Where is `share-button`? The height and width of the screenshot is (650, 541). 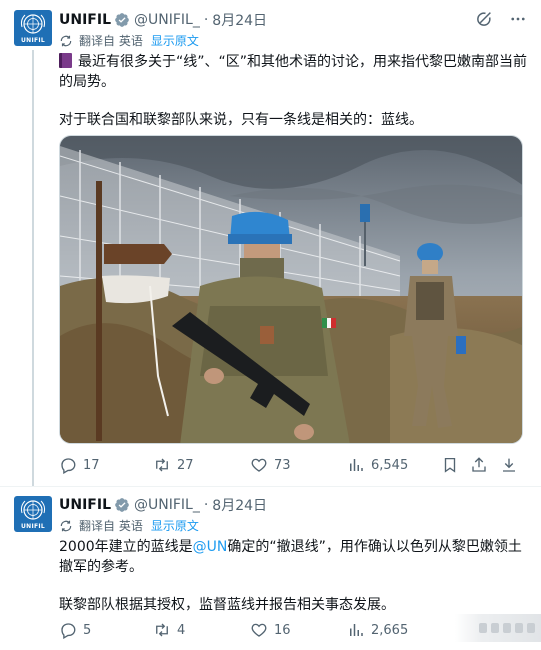 share-button is located at coordinates (479, 465).